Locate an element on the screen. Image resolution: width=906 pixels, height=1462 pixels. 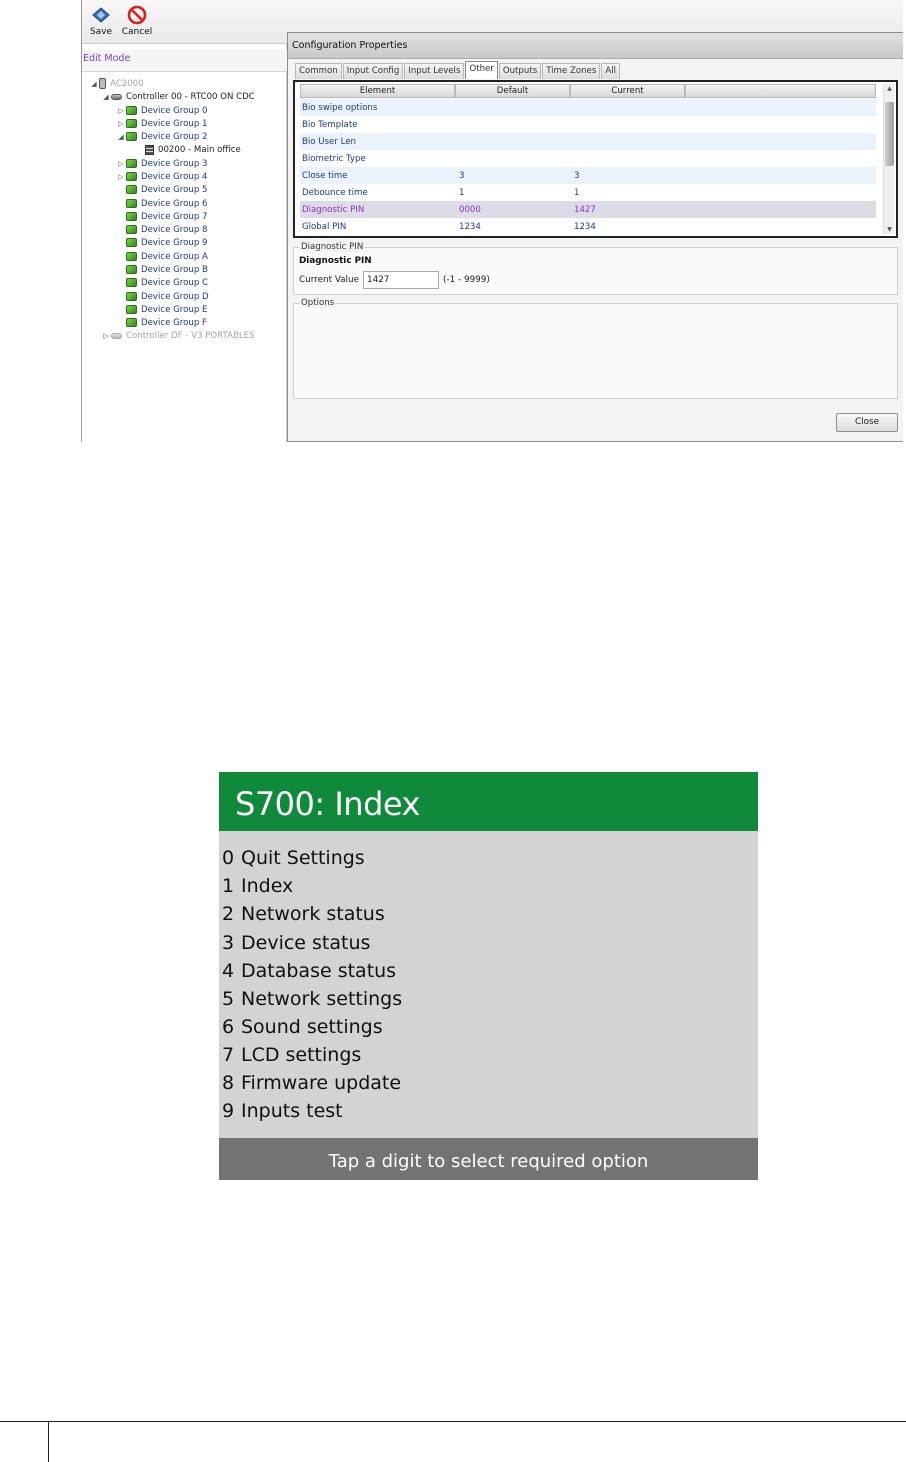
menu-item-lcd-settings: 7 LCD settings is located at coordinates (291, 1055).